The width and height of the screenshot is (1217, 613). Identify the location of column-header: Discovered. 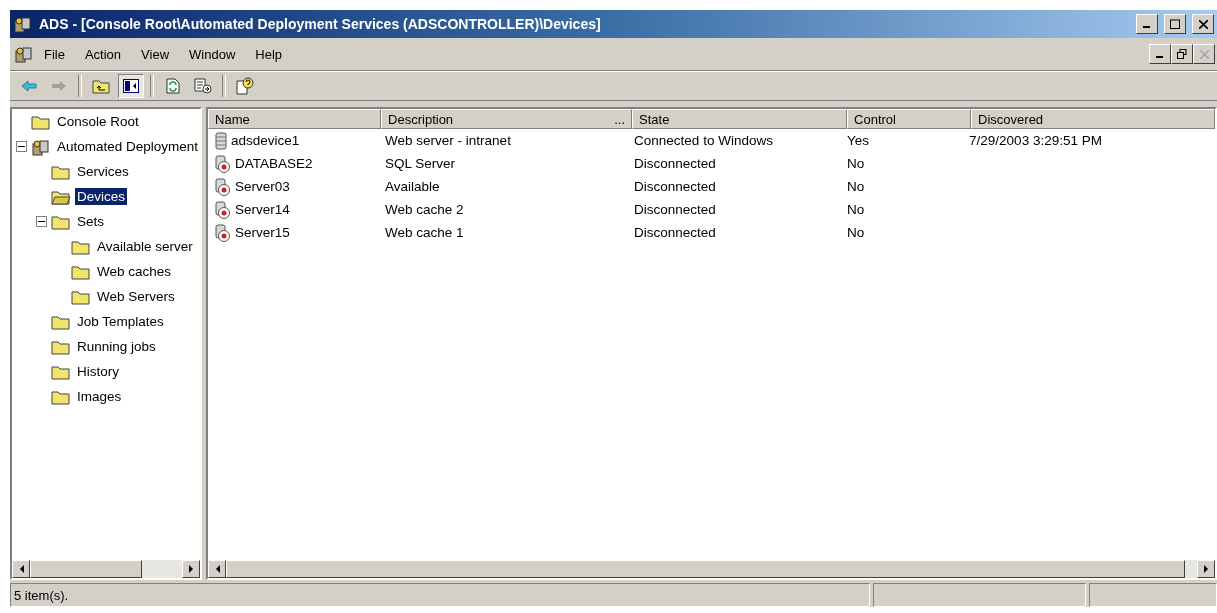
(1093, 119).